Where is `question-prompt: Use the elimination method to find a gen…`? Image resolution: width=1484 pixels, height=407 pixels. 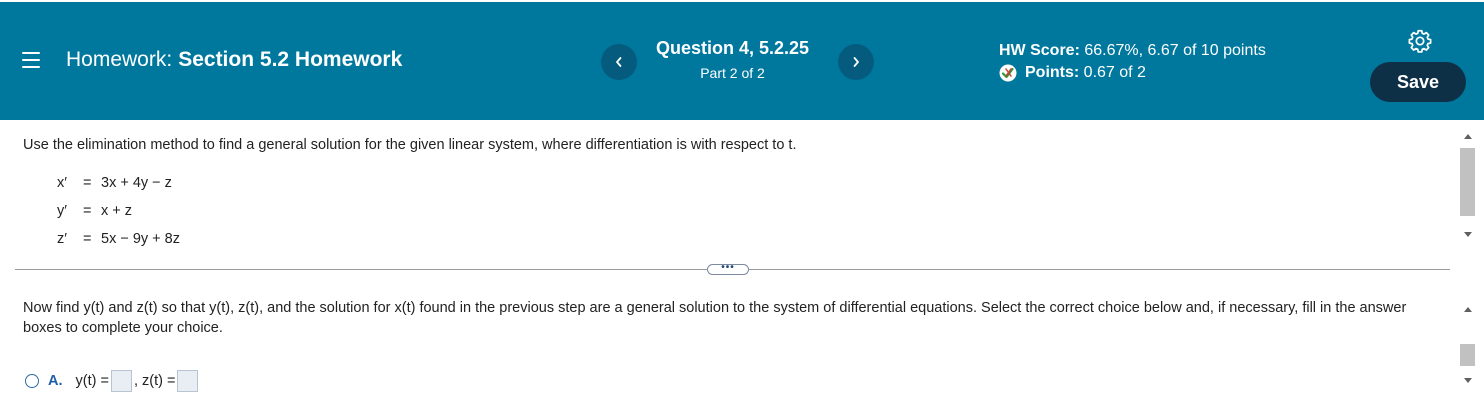
question-prompt: Use the elimination method to find a gen… is located at coordinates (410, 145).